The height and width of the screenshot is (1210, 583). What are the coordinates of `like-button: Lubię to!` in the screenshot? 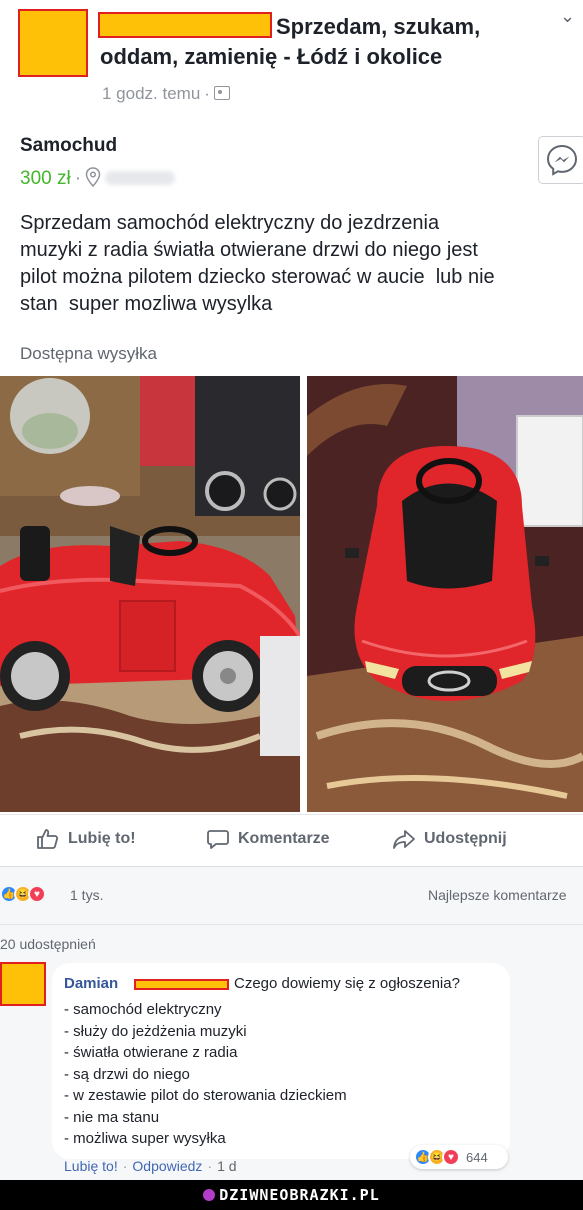 It's located at (86, 839).